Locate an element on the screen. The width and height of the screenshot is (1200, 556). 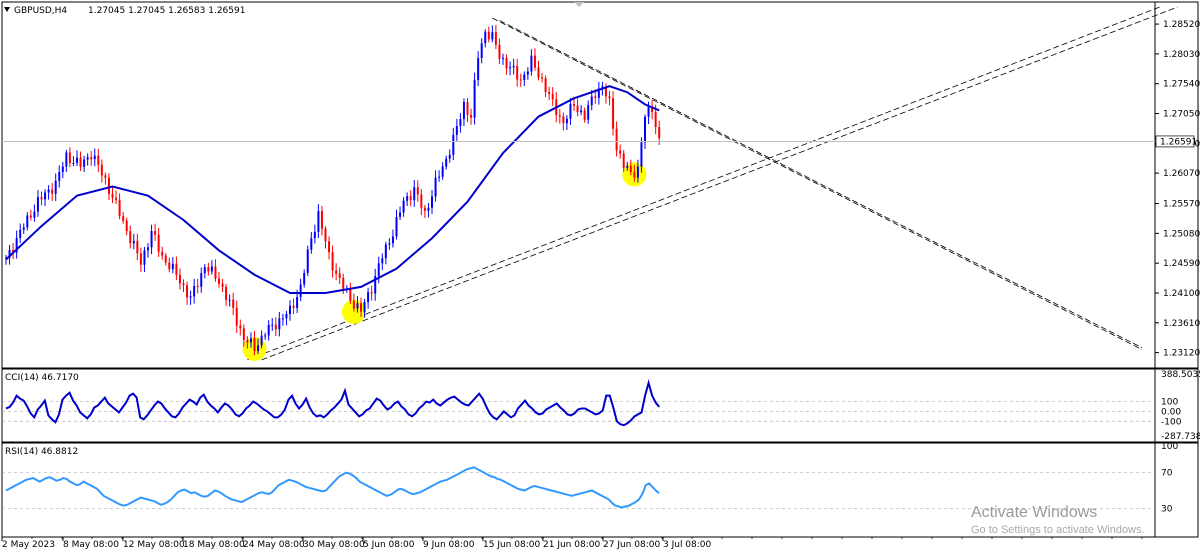
price-tick-label: 1.24590 is located at coordinates (1181, 264).